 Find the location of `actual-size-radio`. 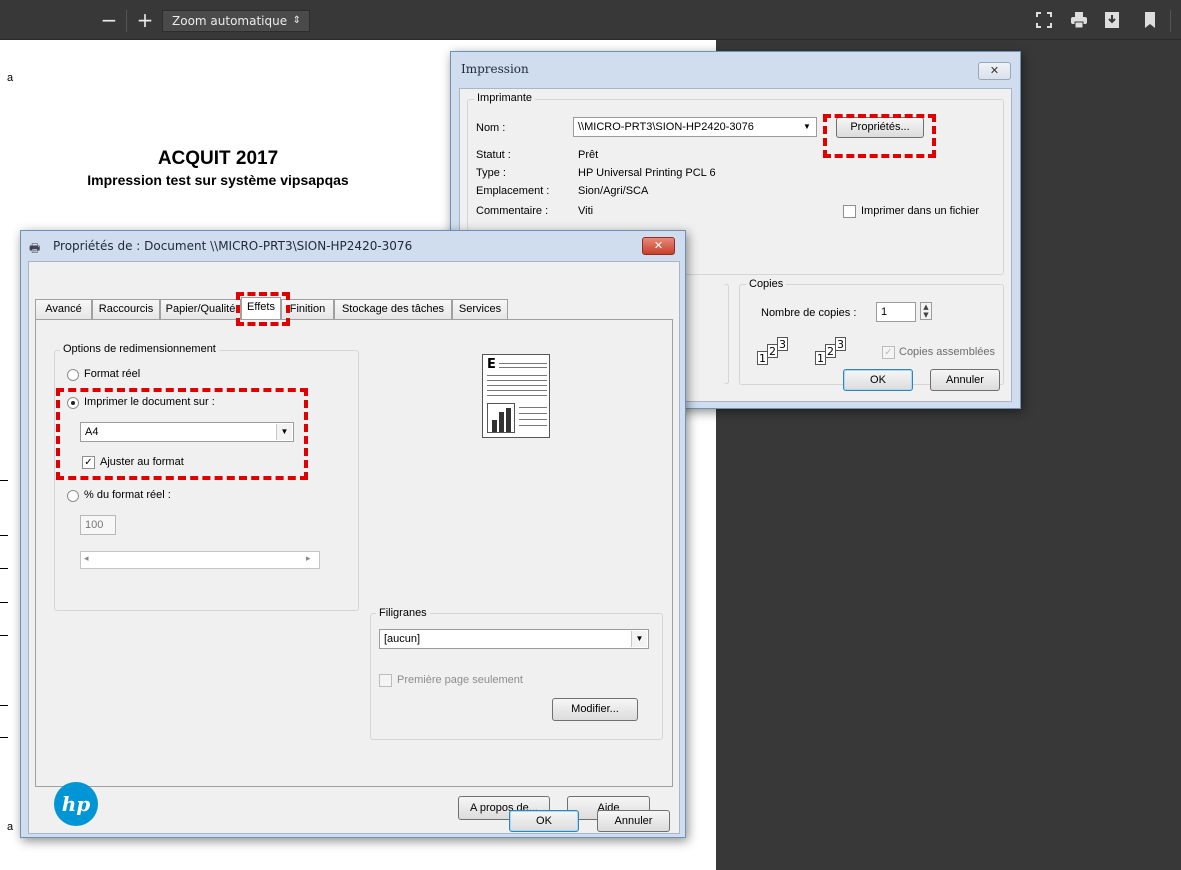

actual-size-radio is located at coordinates (73, 375).